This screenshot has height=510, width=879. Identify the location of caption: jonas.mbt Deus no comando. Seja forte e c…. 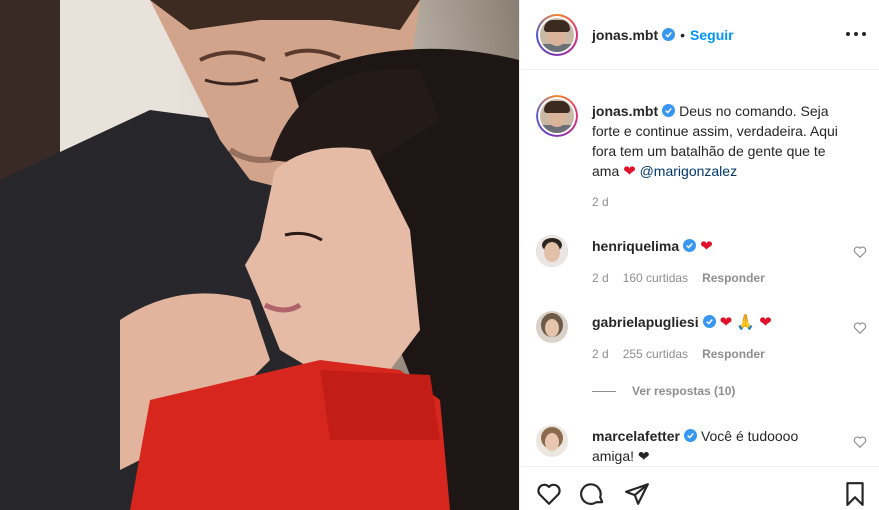
(703, 155).